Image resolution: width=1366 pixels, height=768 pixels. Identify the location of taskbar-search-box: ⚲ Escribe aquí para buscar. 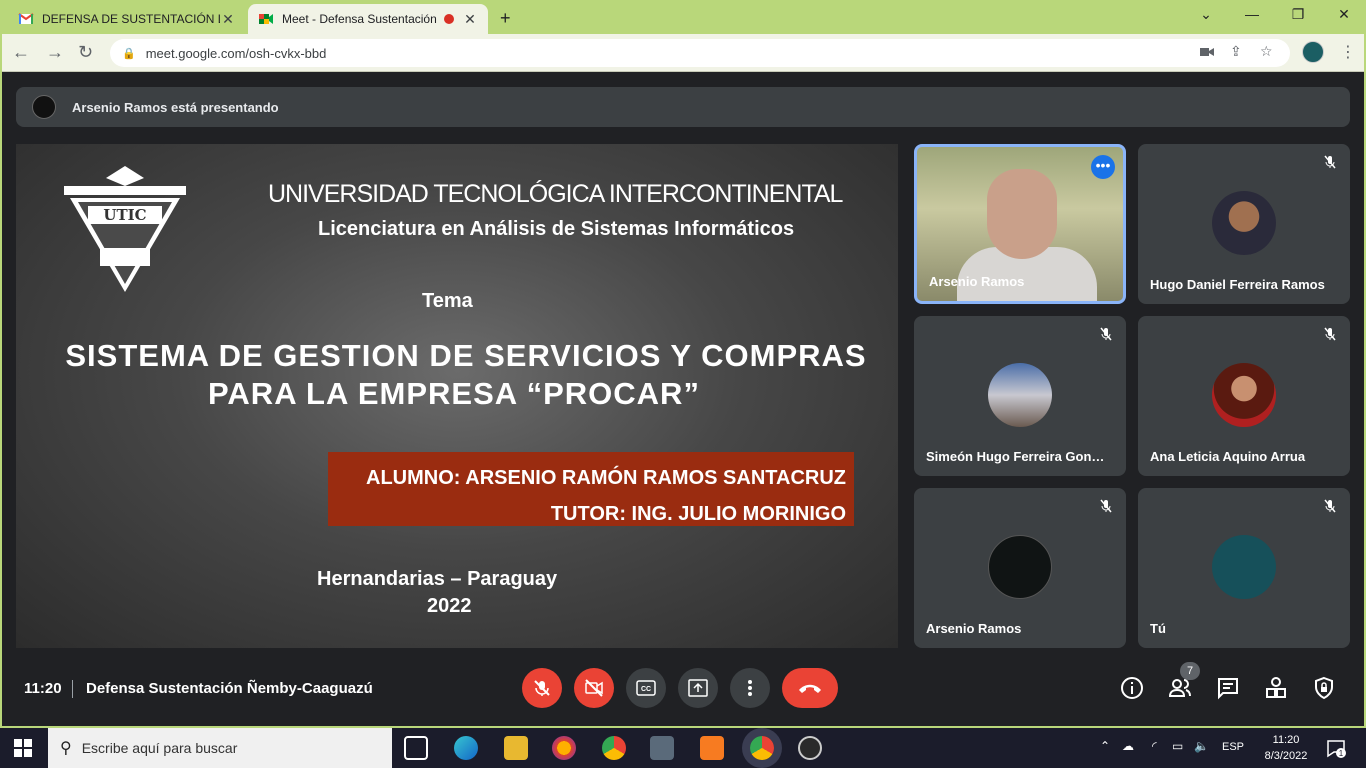
(220, 748).